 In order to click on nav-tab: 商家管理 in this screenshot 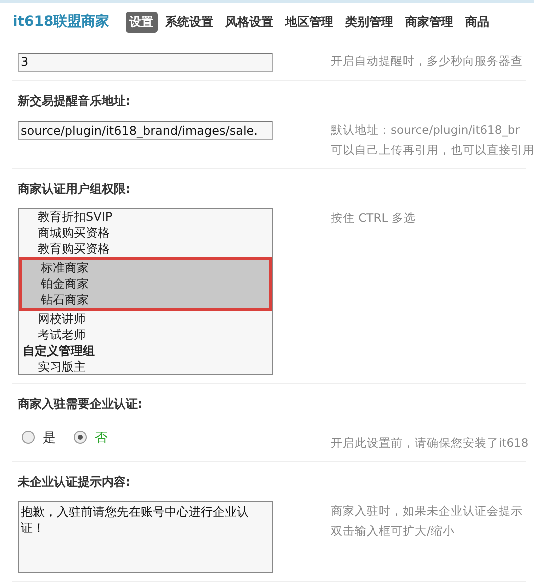, I will do `click(430, 22)`.